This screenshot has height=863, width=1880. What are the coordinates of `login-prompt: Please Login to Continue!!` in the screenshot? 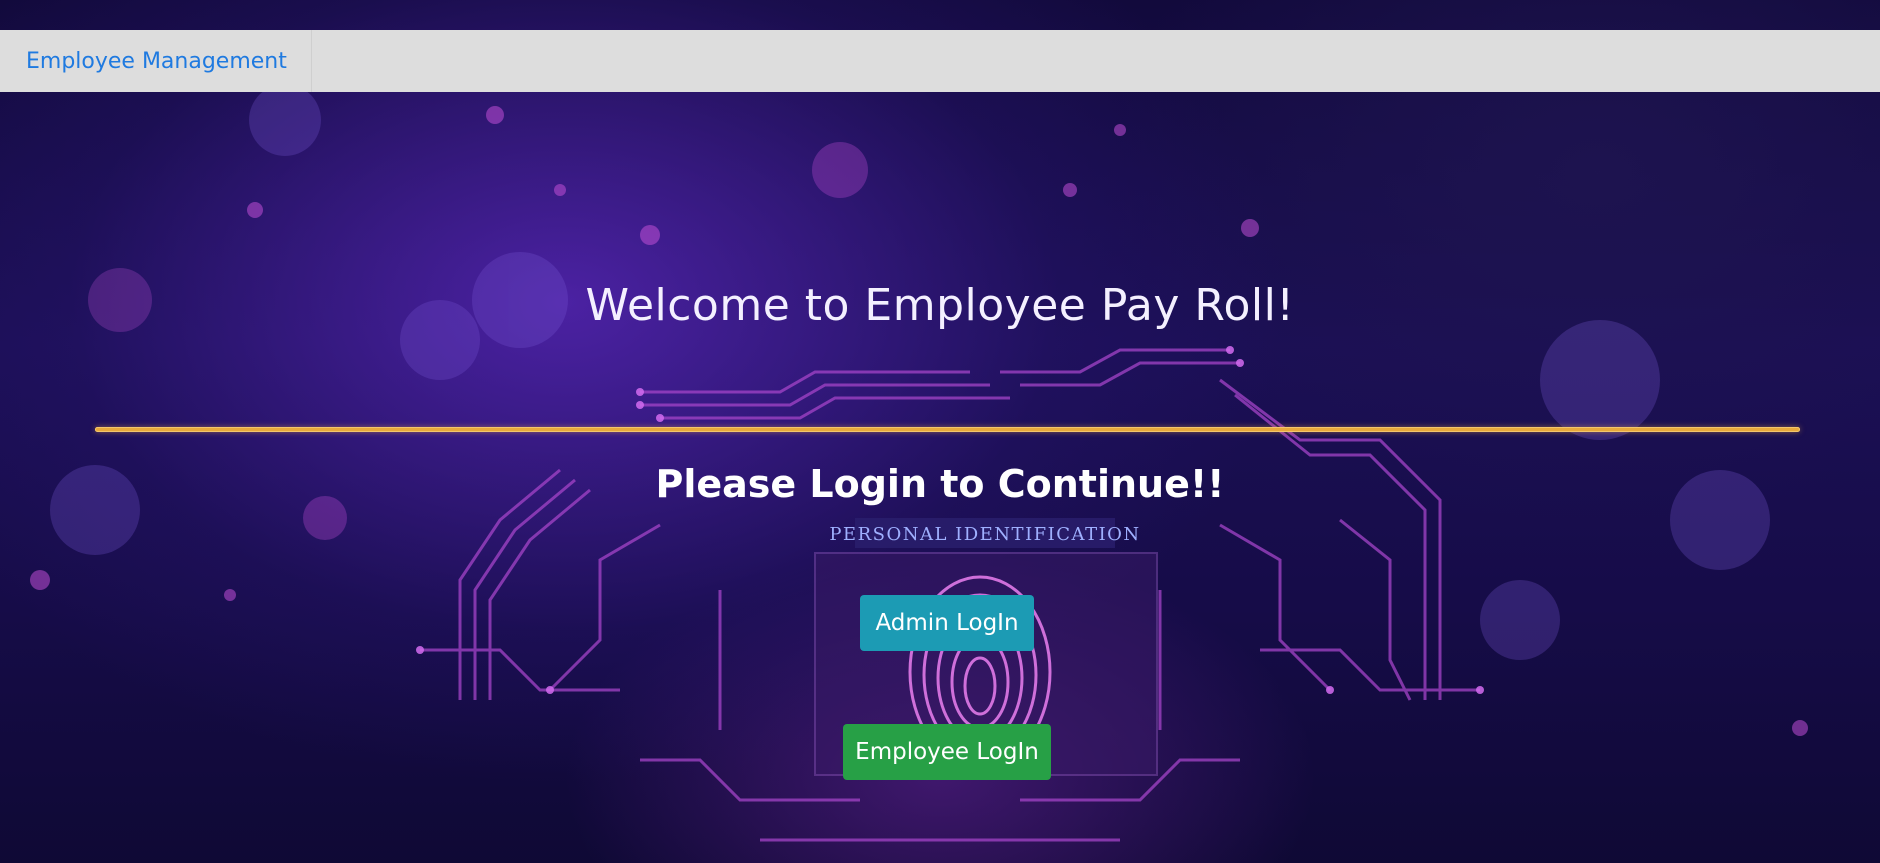 It's located at (940, 484).